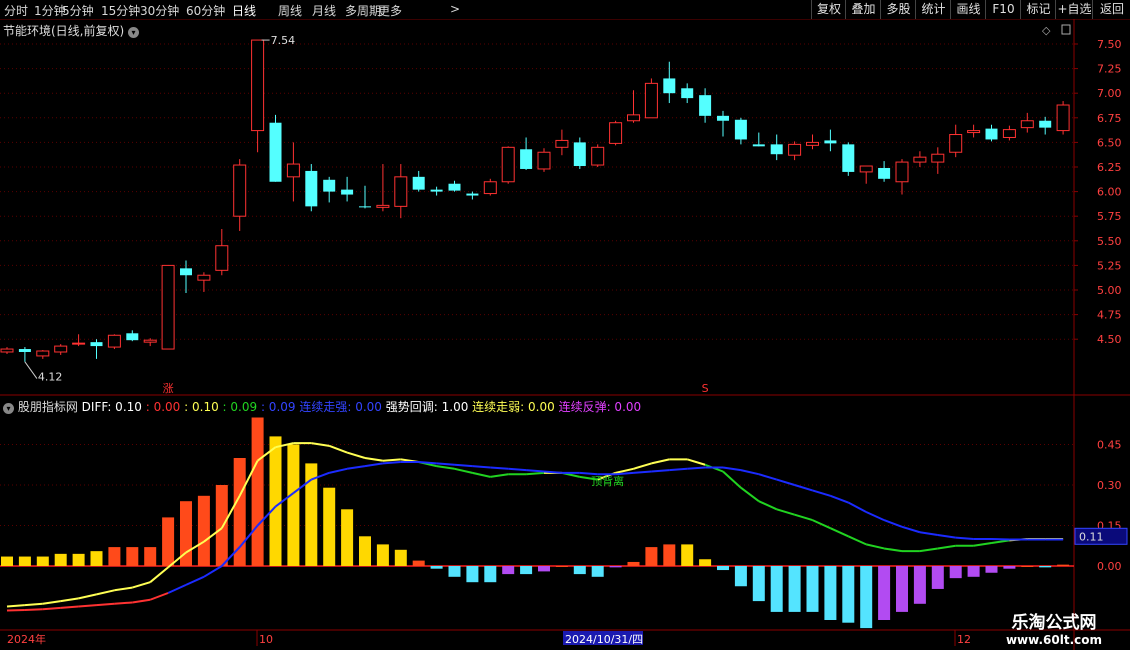 The width and height of the screenshot is (1130, 650). I want to click on price-axis-label: 7.50, so click(1109, 44).